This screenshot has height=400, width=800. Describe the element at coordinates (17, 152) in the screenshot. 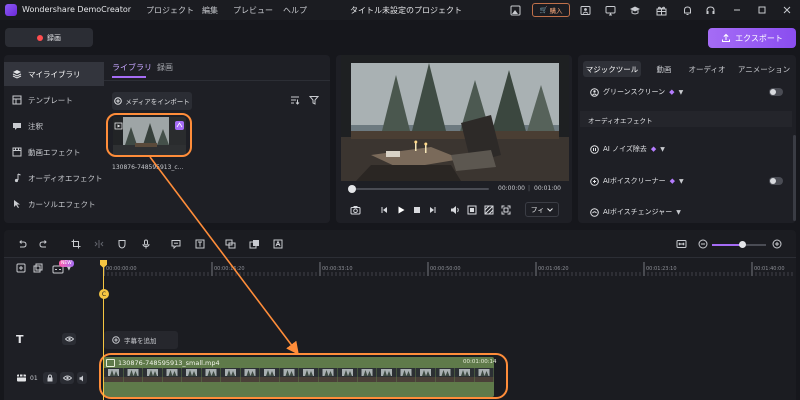

I see `video-effect-icon` at that location.